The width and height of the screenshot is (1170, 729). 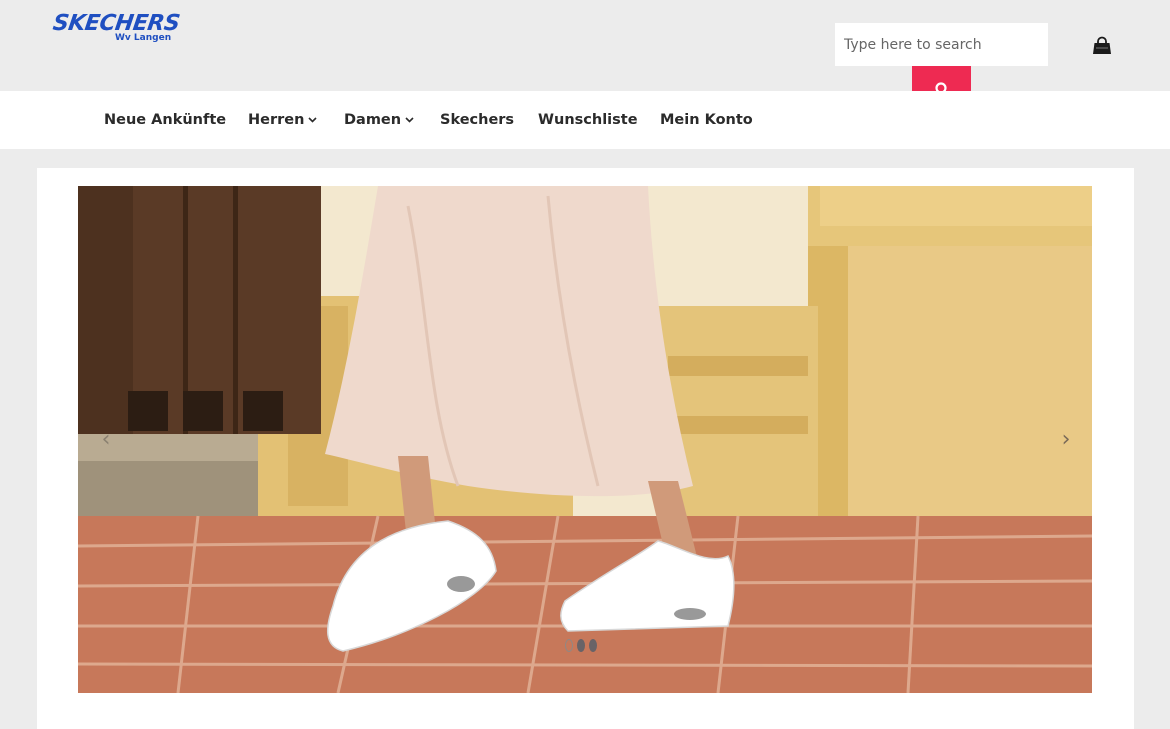 What do you see at coordinates (1102, 46) in the screenshot?
I see `shopping-bag-icon` at bounding box center [1102, 46].